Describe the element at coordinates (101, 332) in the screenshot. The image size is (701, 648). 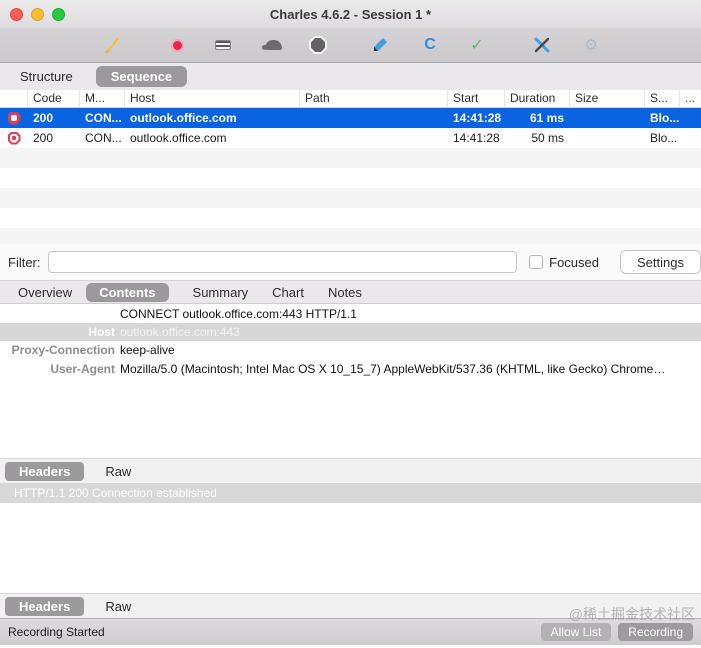
I see `header-name: Host` at that location.